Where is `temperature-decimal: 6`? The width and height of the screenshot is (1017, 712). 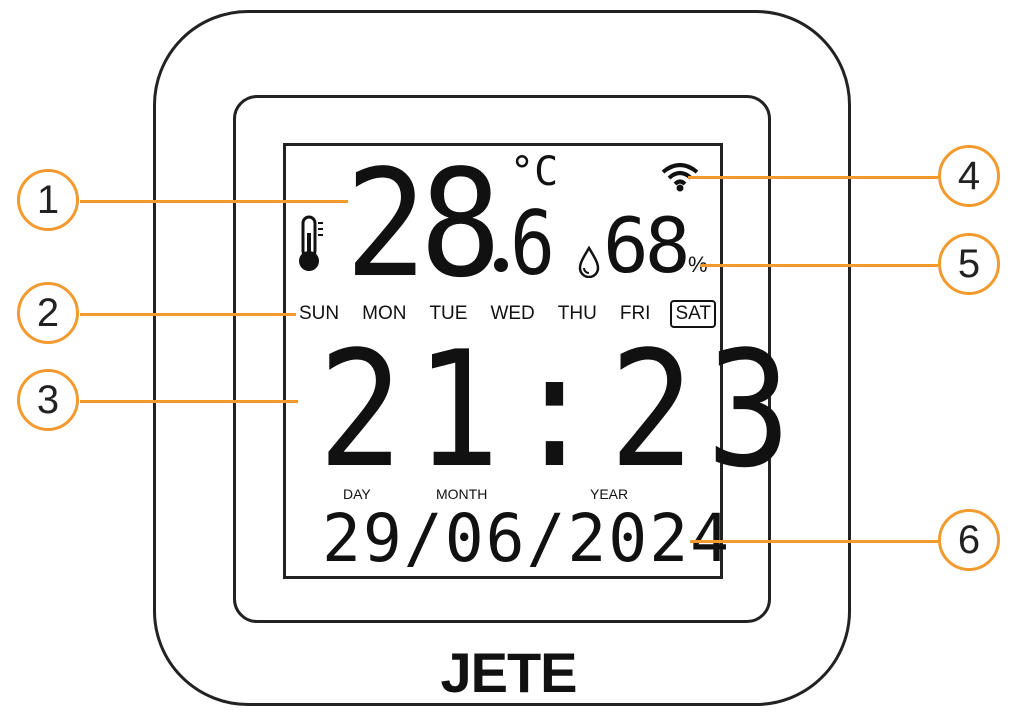
temperature-decimal: 6 is located at coordinates (533, 243).